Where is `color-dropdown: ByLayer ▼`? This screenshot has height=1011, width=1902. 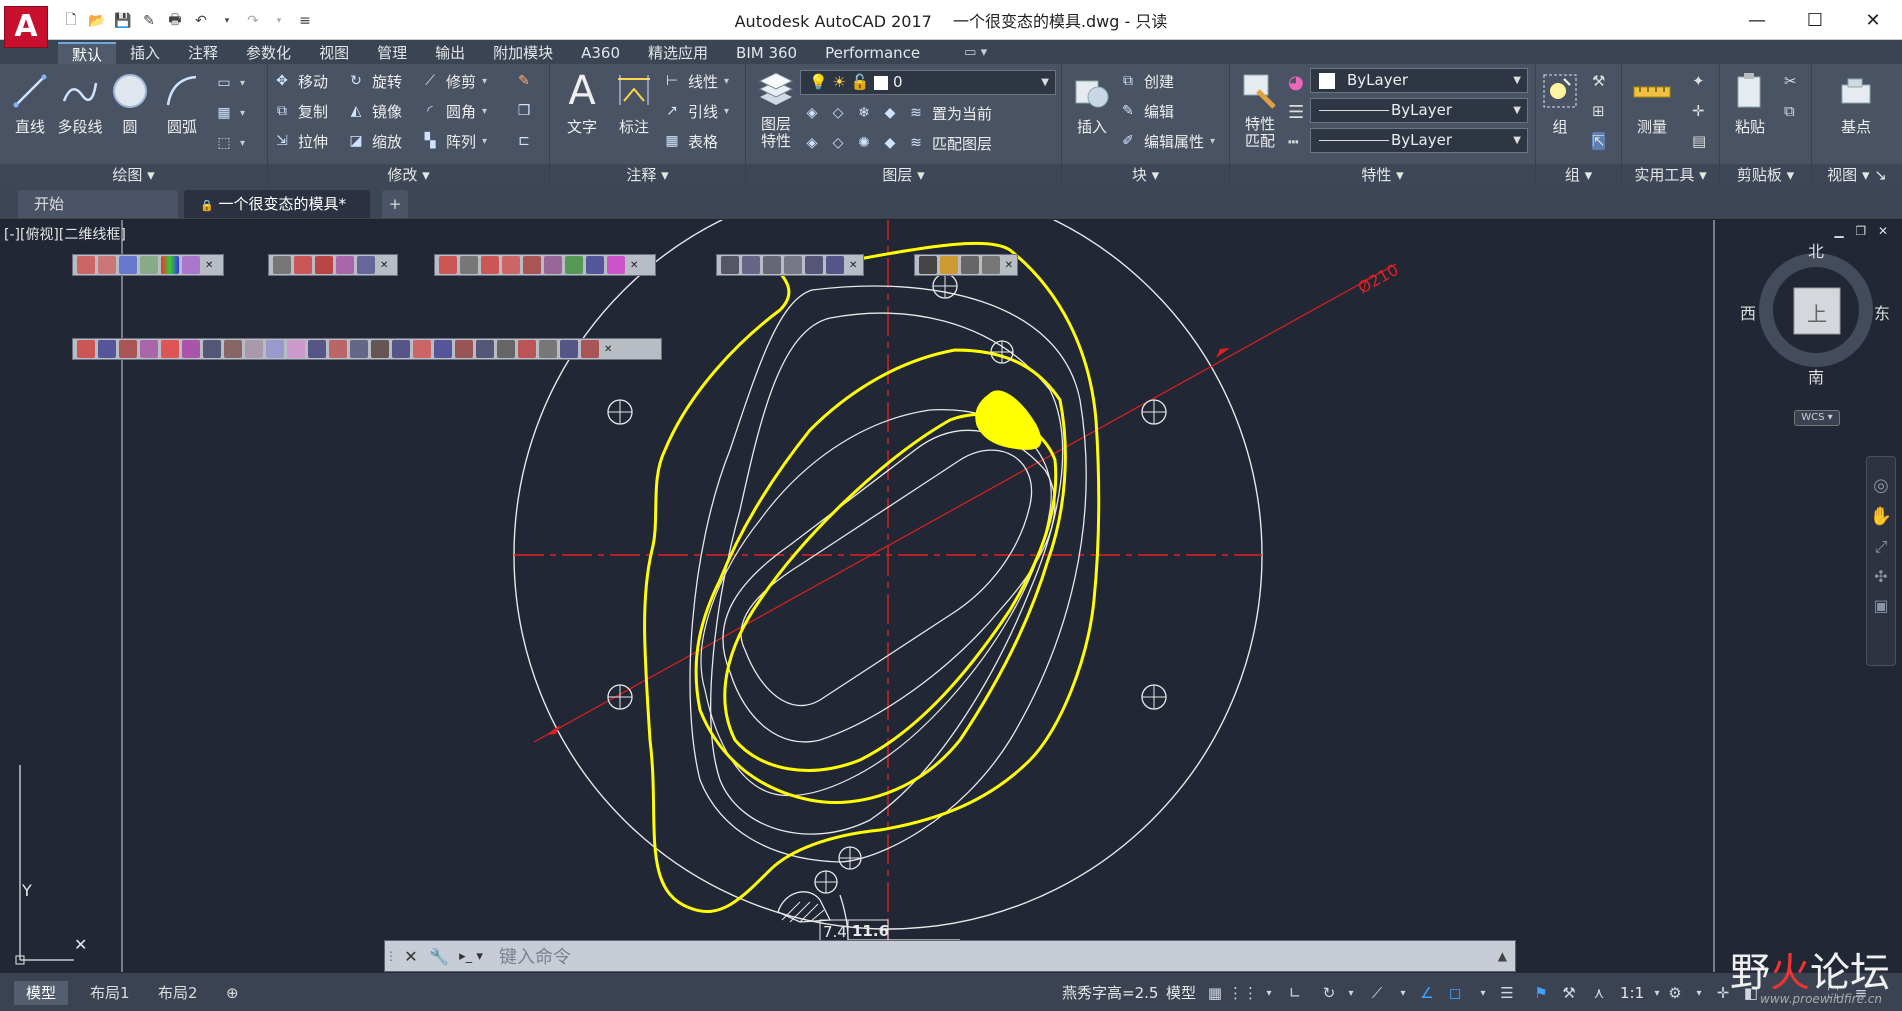
color-dropdown: ByLayer ▼ is located at coordinates (1419, 80).